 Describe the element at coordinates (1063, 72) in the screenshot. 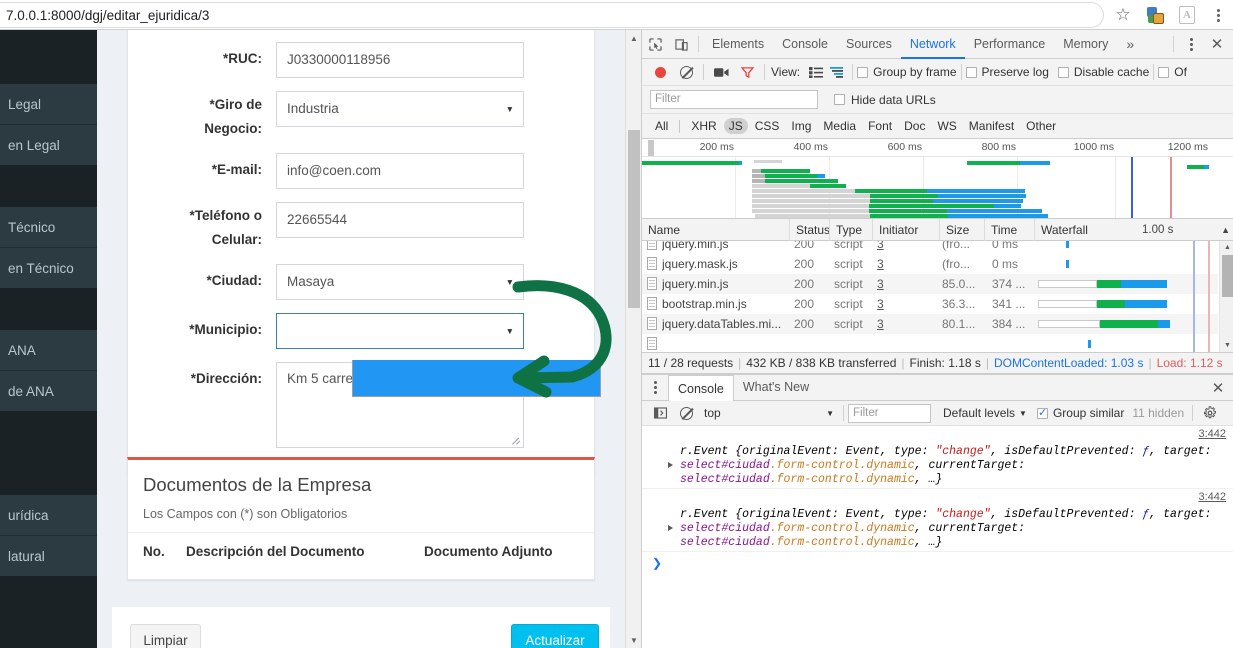

I see `disable-cache-checkbox` at that location.